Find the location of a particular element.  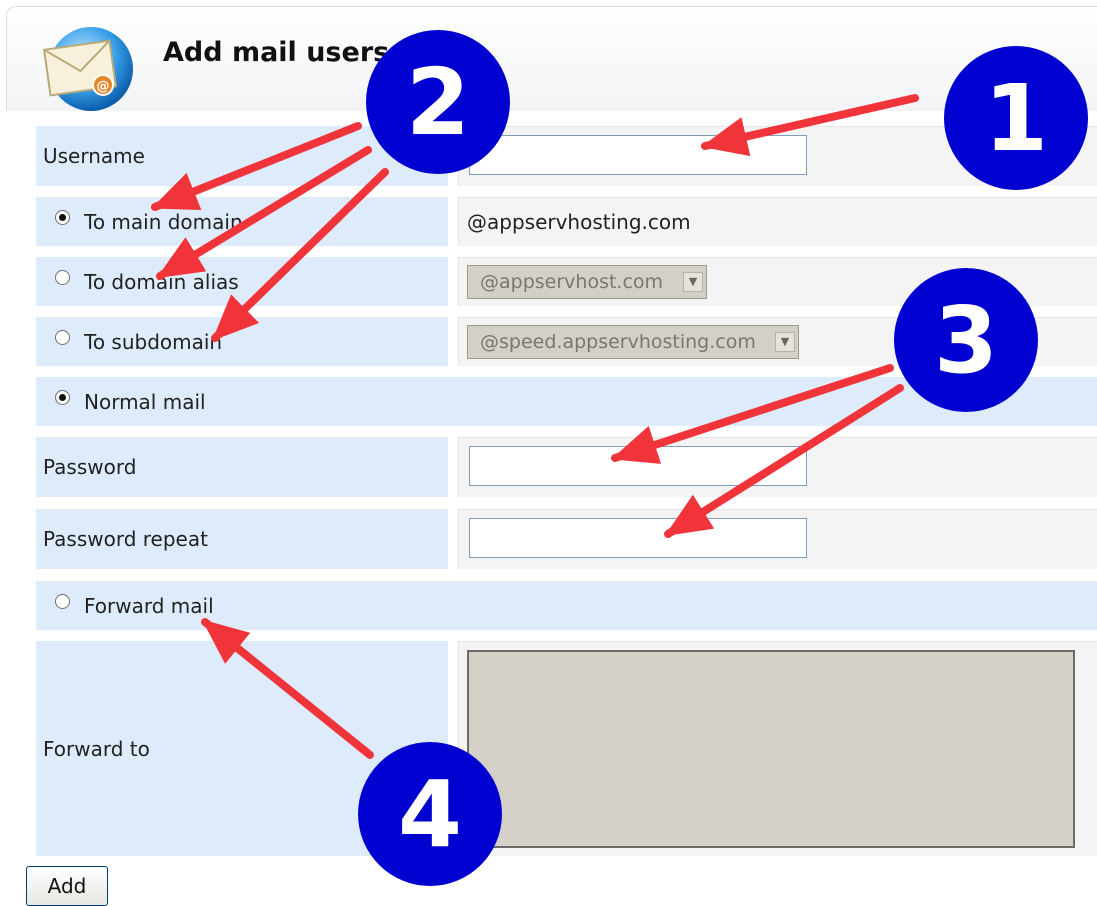

subdomain-select: @speed.appservhosting.com ▼ is located at coordinates (633, 342).